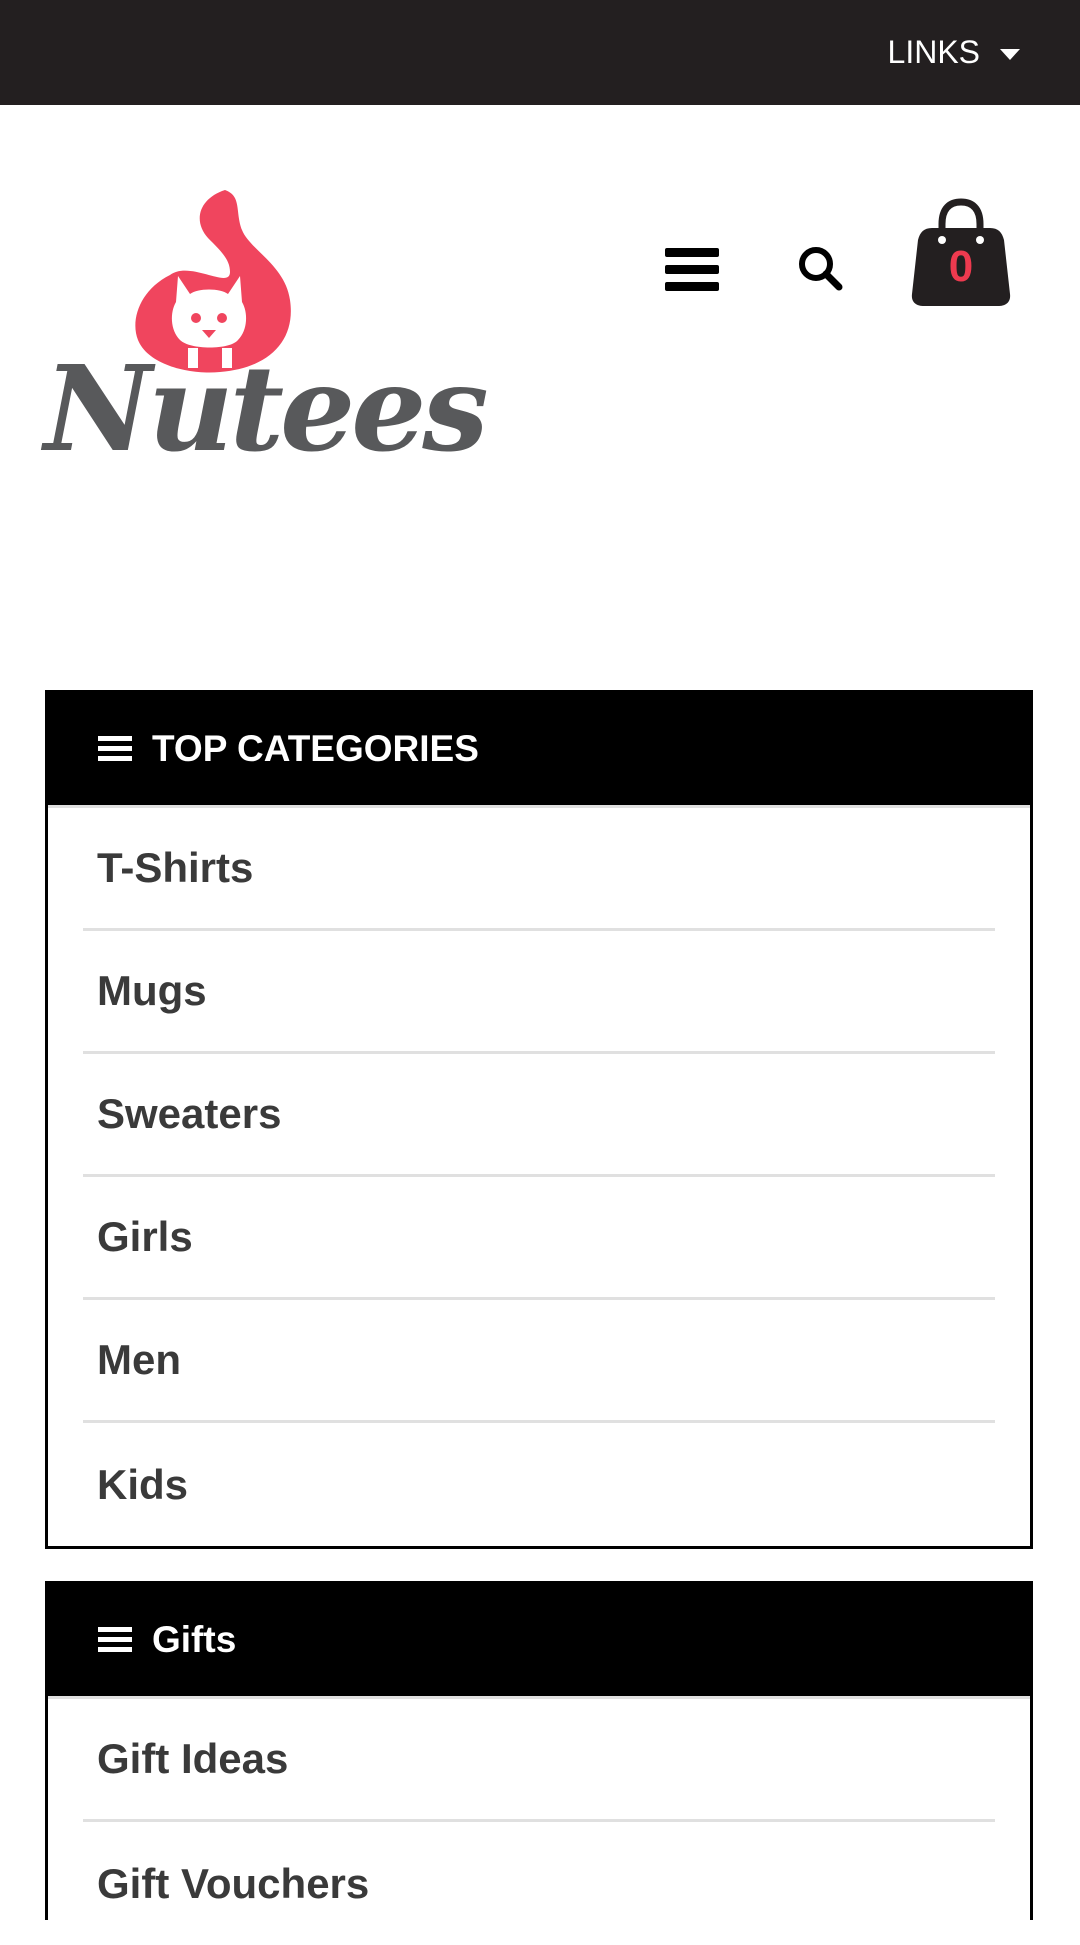 The width and height of the screenshot is (1080, 1945). I want to click on links-dropdown: LINKS, so click(954, 52).